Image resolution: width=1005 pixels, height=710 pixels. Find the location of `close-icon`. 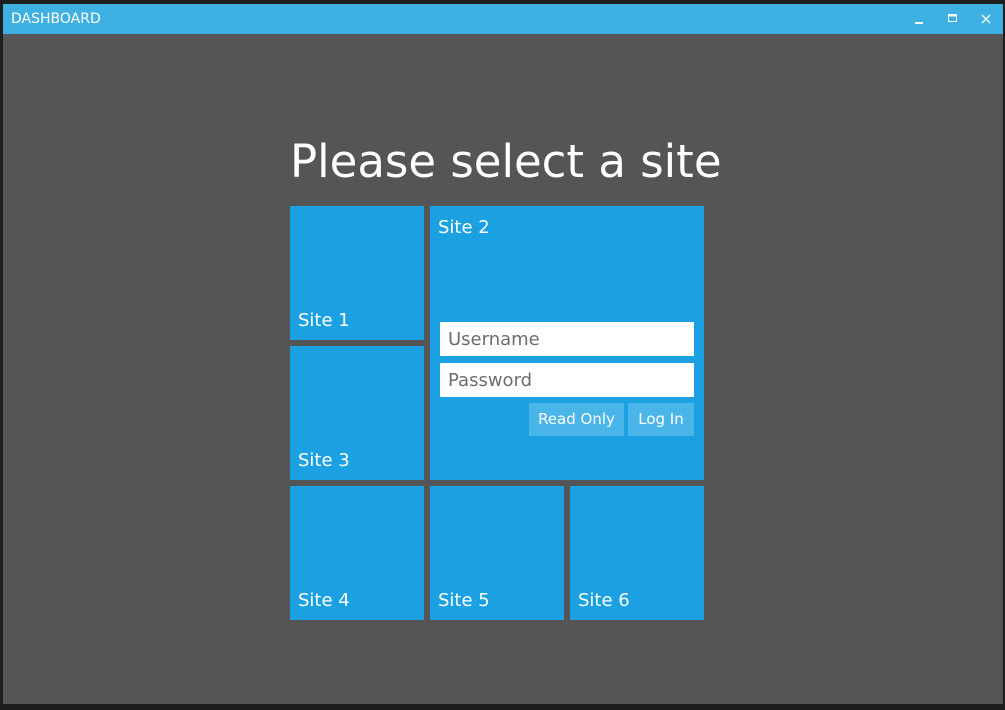

close-icon is located at coordinates (986, 19).